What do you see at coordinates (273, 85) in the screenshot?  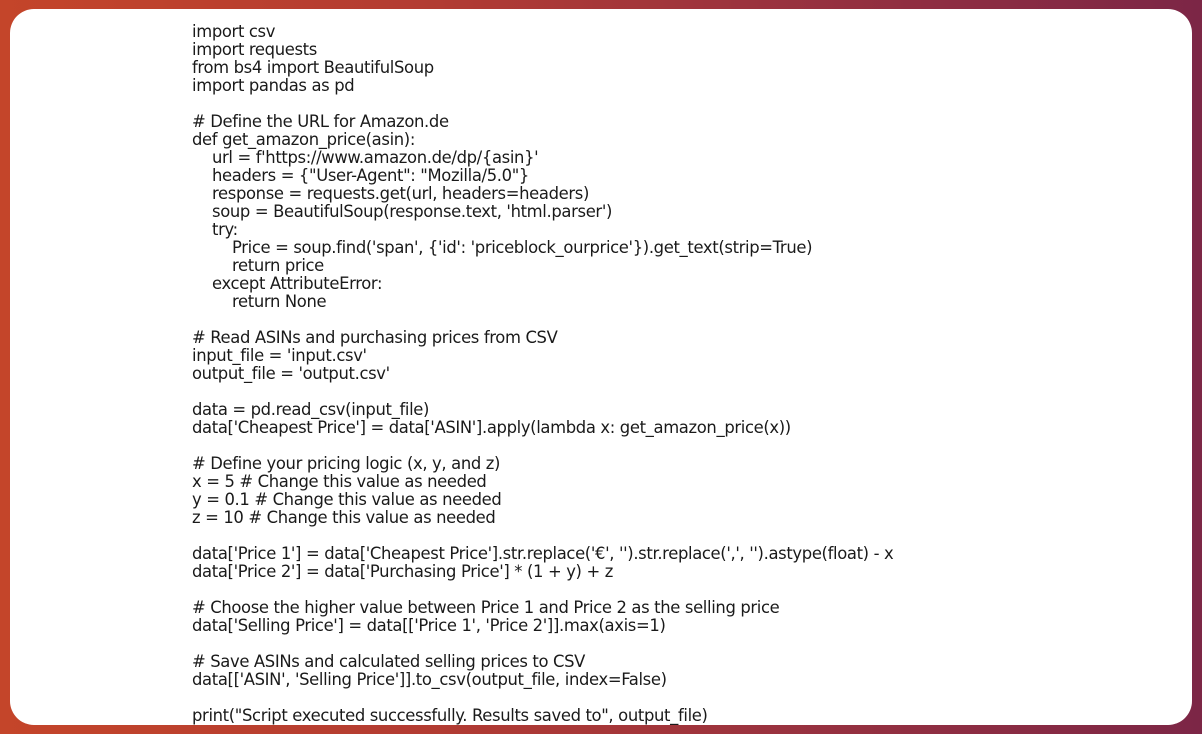 I see `code-line: import pandas as pd` at bounding box center [273, 85].